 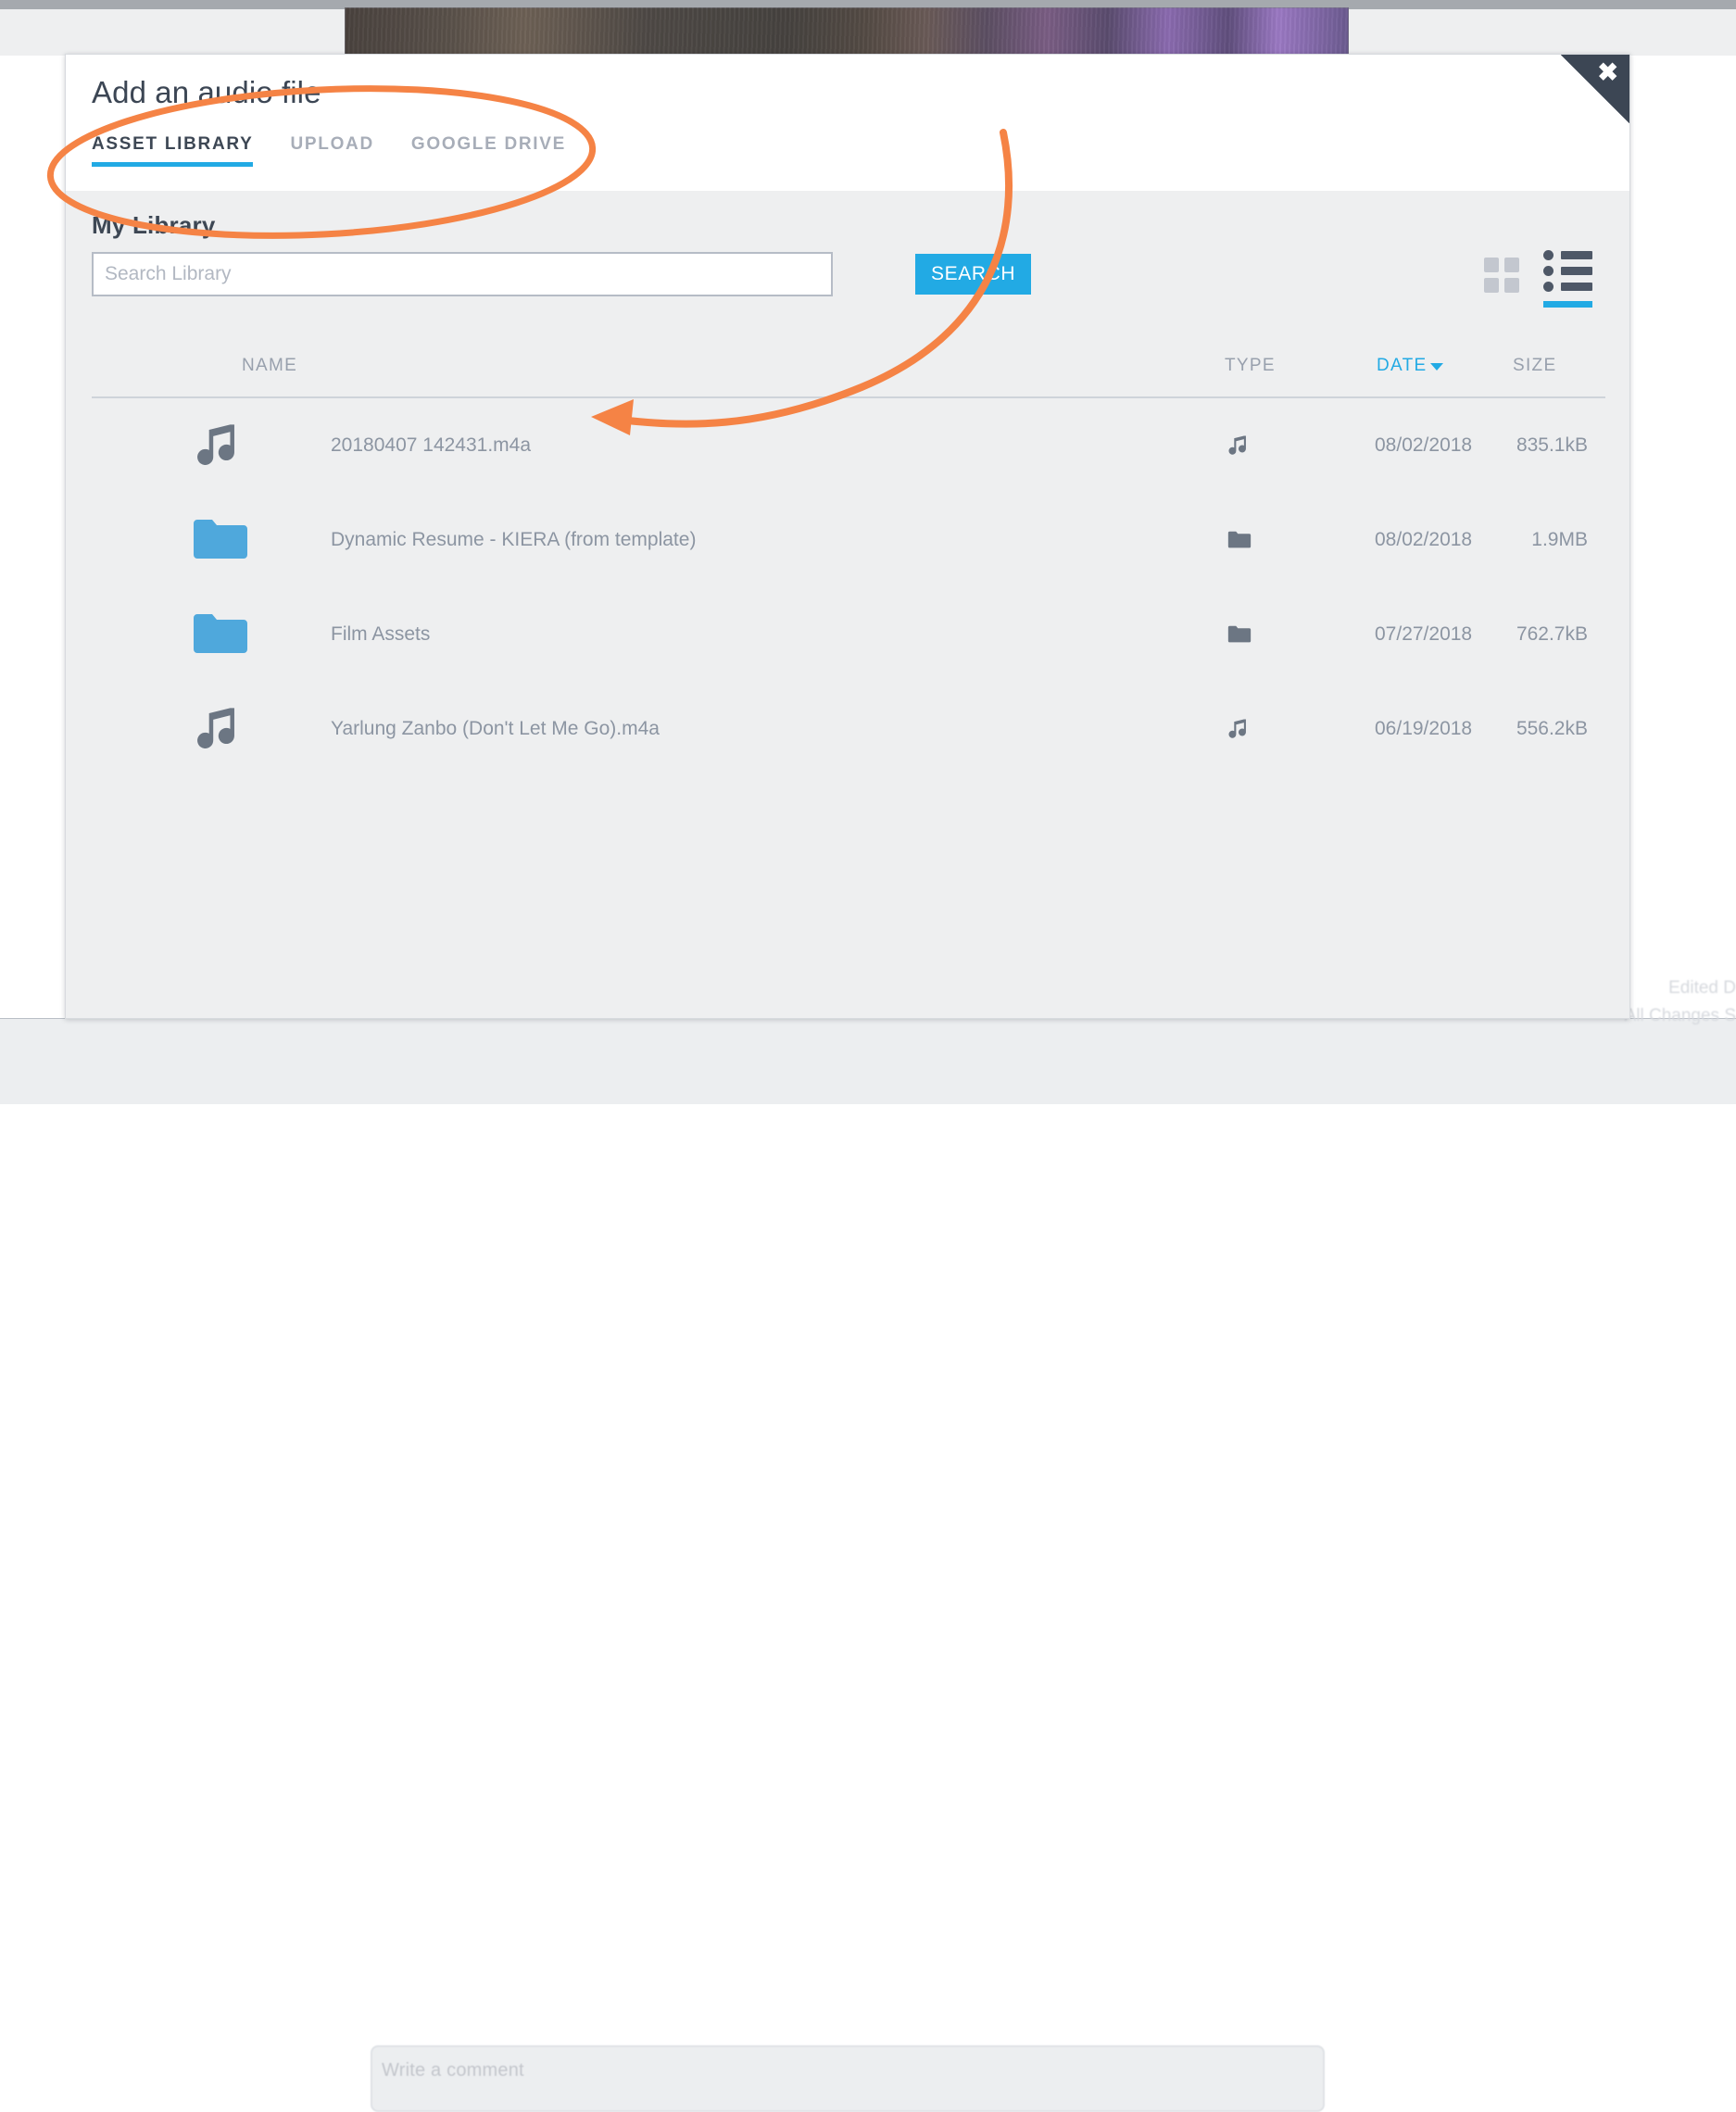 I want to click on modal-tabs: ASSET LIBRARY UPLOAD GOOGLE DRIVE, so click(x=347, y=150).